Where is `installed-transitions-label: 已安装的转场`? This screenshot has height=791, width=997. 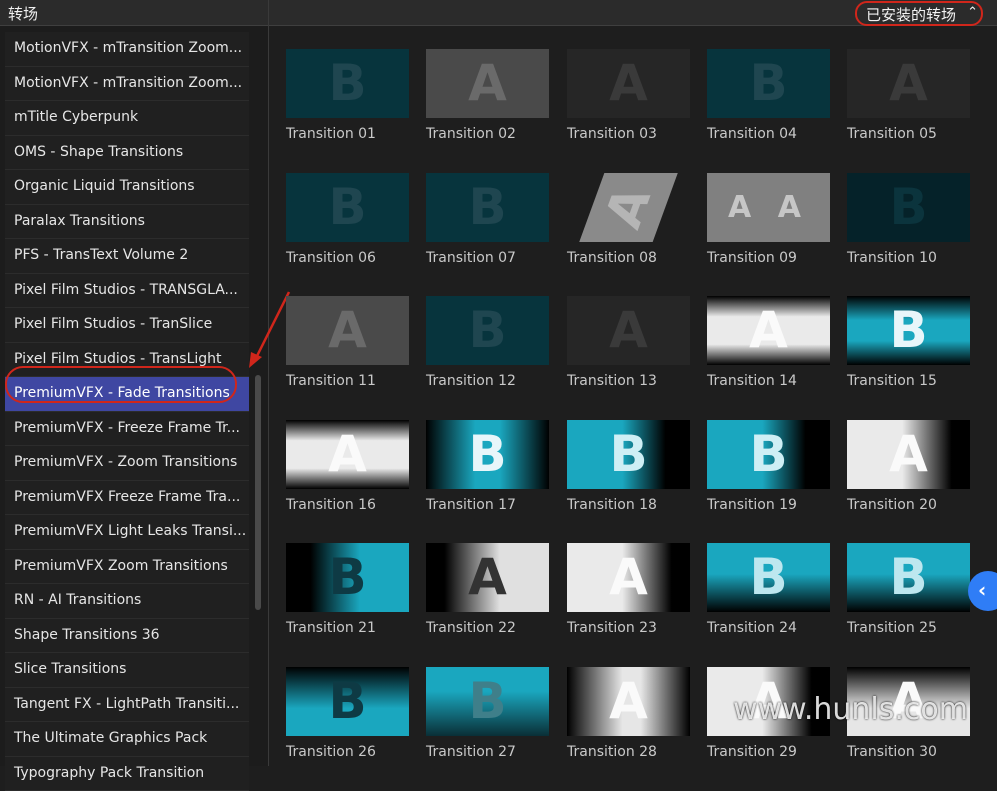 installed-transitions-label: 已安装的转场 is located at coordinates (911, 14).